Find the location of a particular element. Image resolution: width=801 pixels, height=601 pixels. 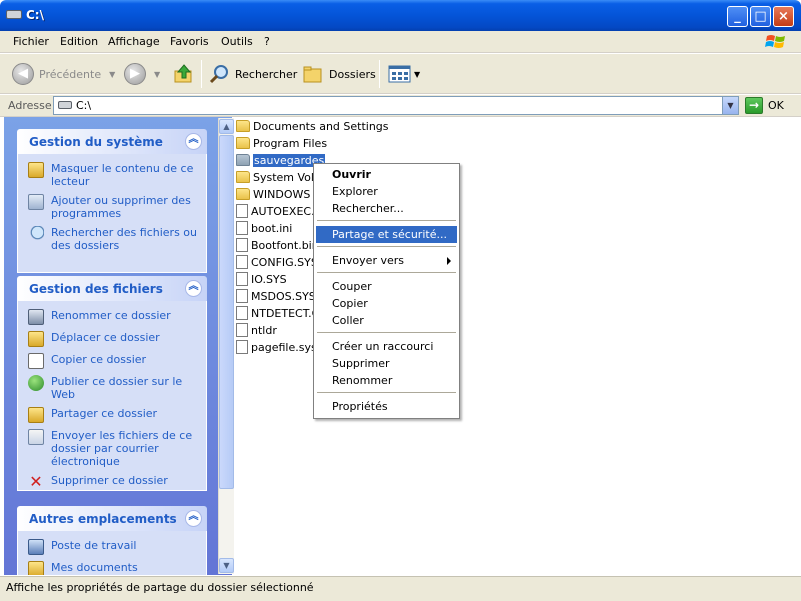

menu-item-send-to: Envoyer vers is located at coordinates (386, 260).